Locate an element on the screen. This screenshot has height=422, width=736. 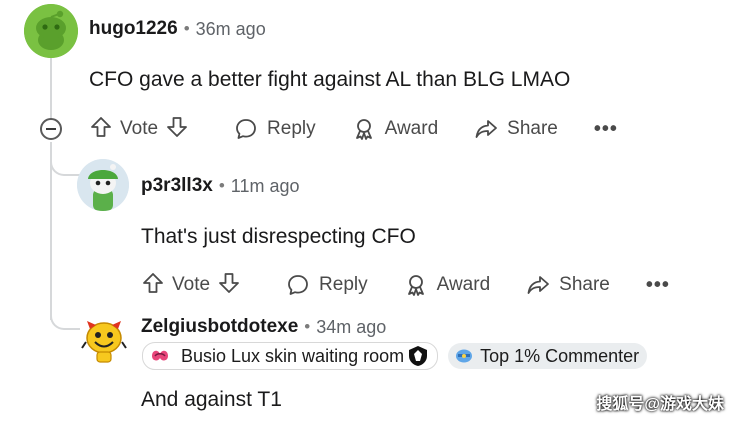
user-flair: Busio Lux skin waiting room is located at coordinates (290, 356).